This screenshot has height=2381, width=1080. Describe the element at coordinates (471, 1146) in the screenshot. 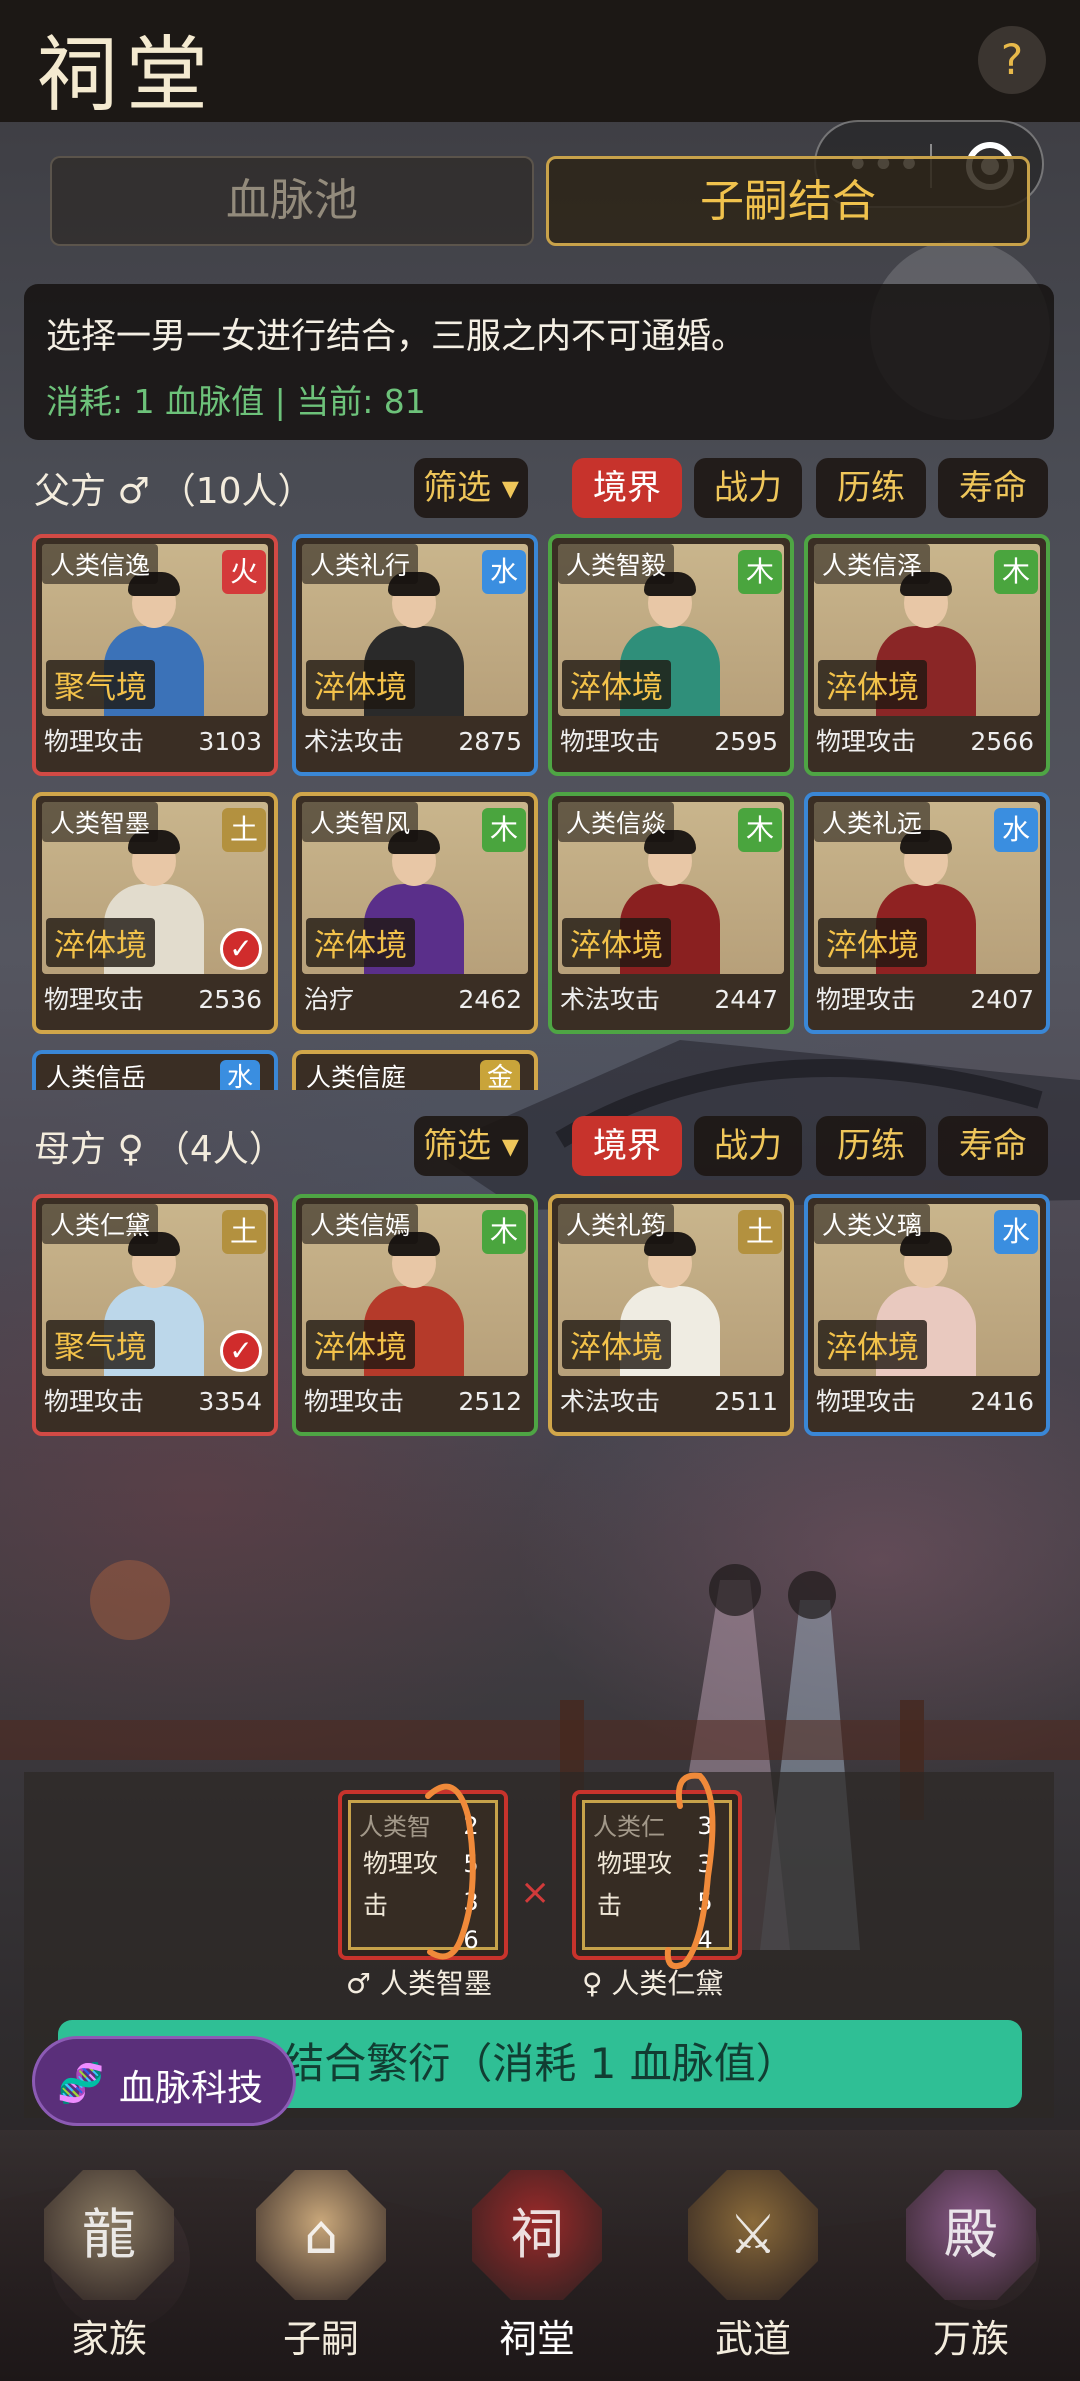

I see `mother-filter-button: 筛选 ▾` at that location.